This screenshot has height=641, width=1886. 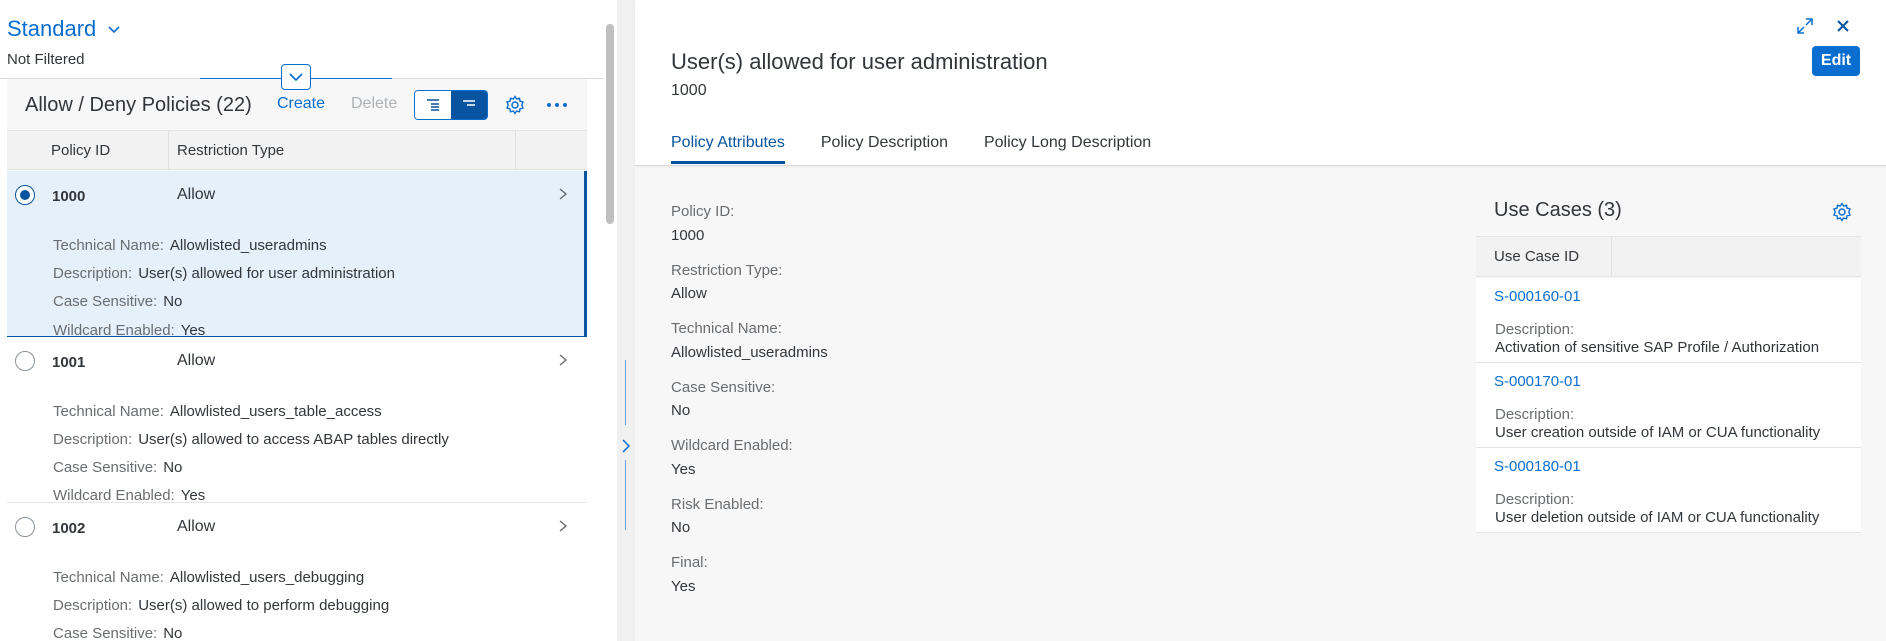 What do you see at coordinates (625, 495) in the screenshot?
I see `splitter-line` at bounding box center [625, 495].